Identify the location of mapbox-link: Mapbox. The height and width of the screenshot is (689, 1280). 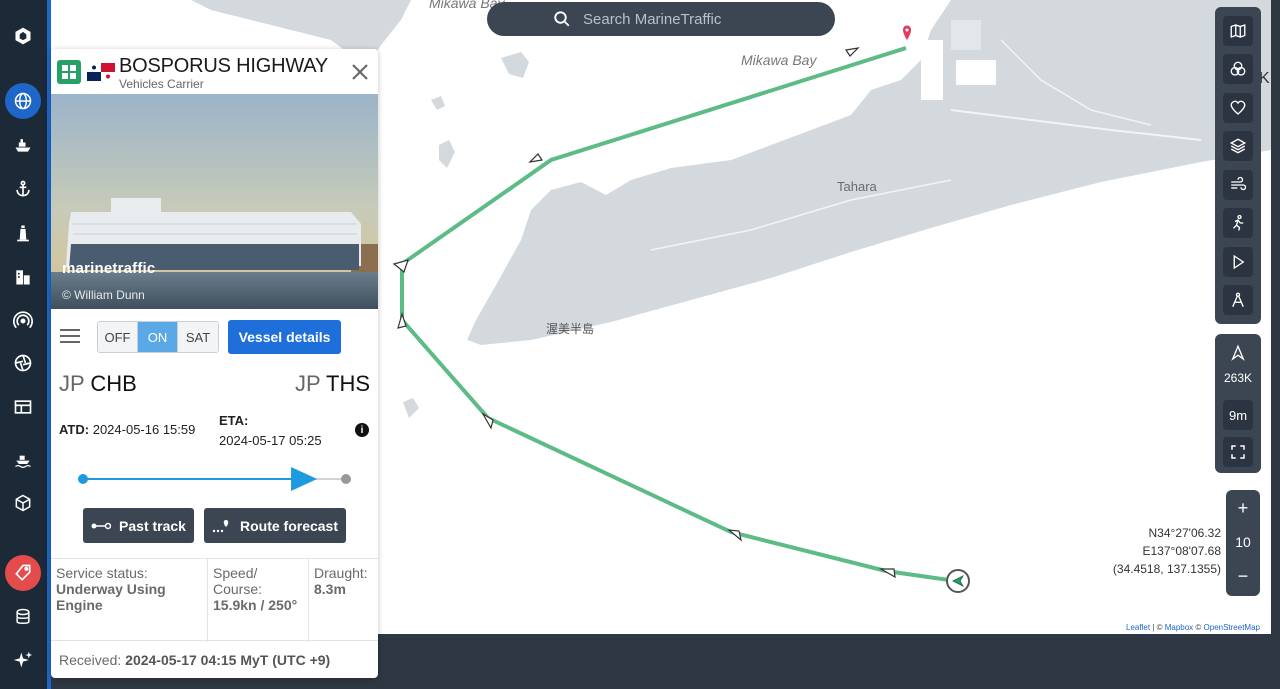
(1179, 627).